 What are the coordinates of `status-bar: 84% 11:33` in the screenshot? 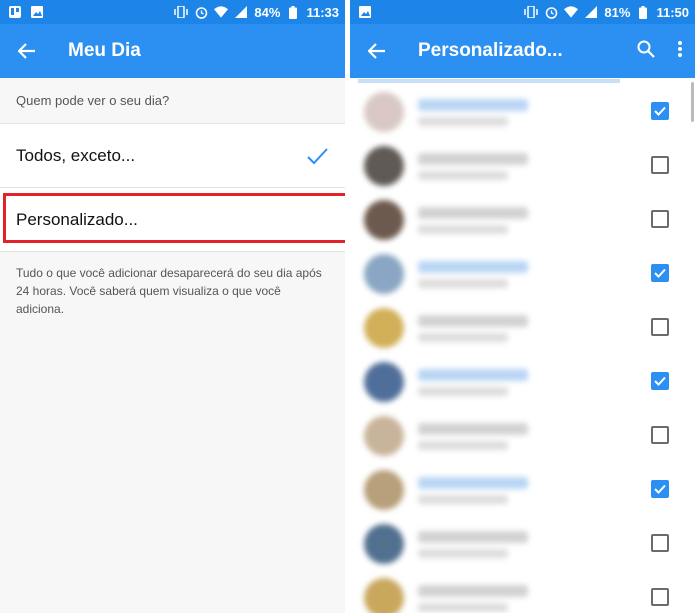 It's located at (172, 12).